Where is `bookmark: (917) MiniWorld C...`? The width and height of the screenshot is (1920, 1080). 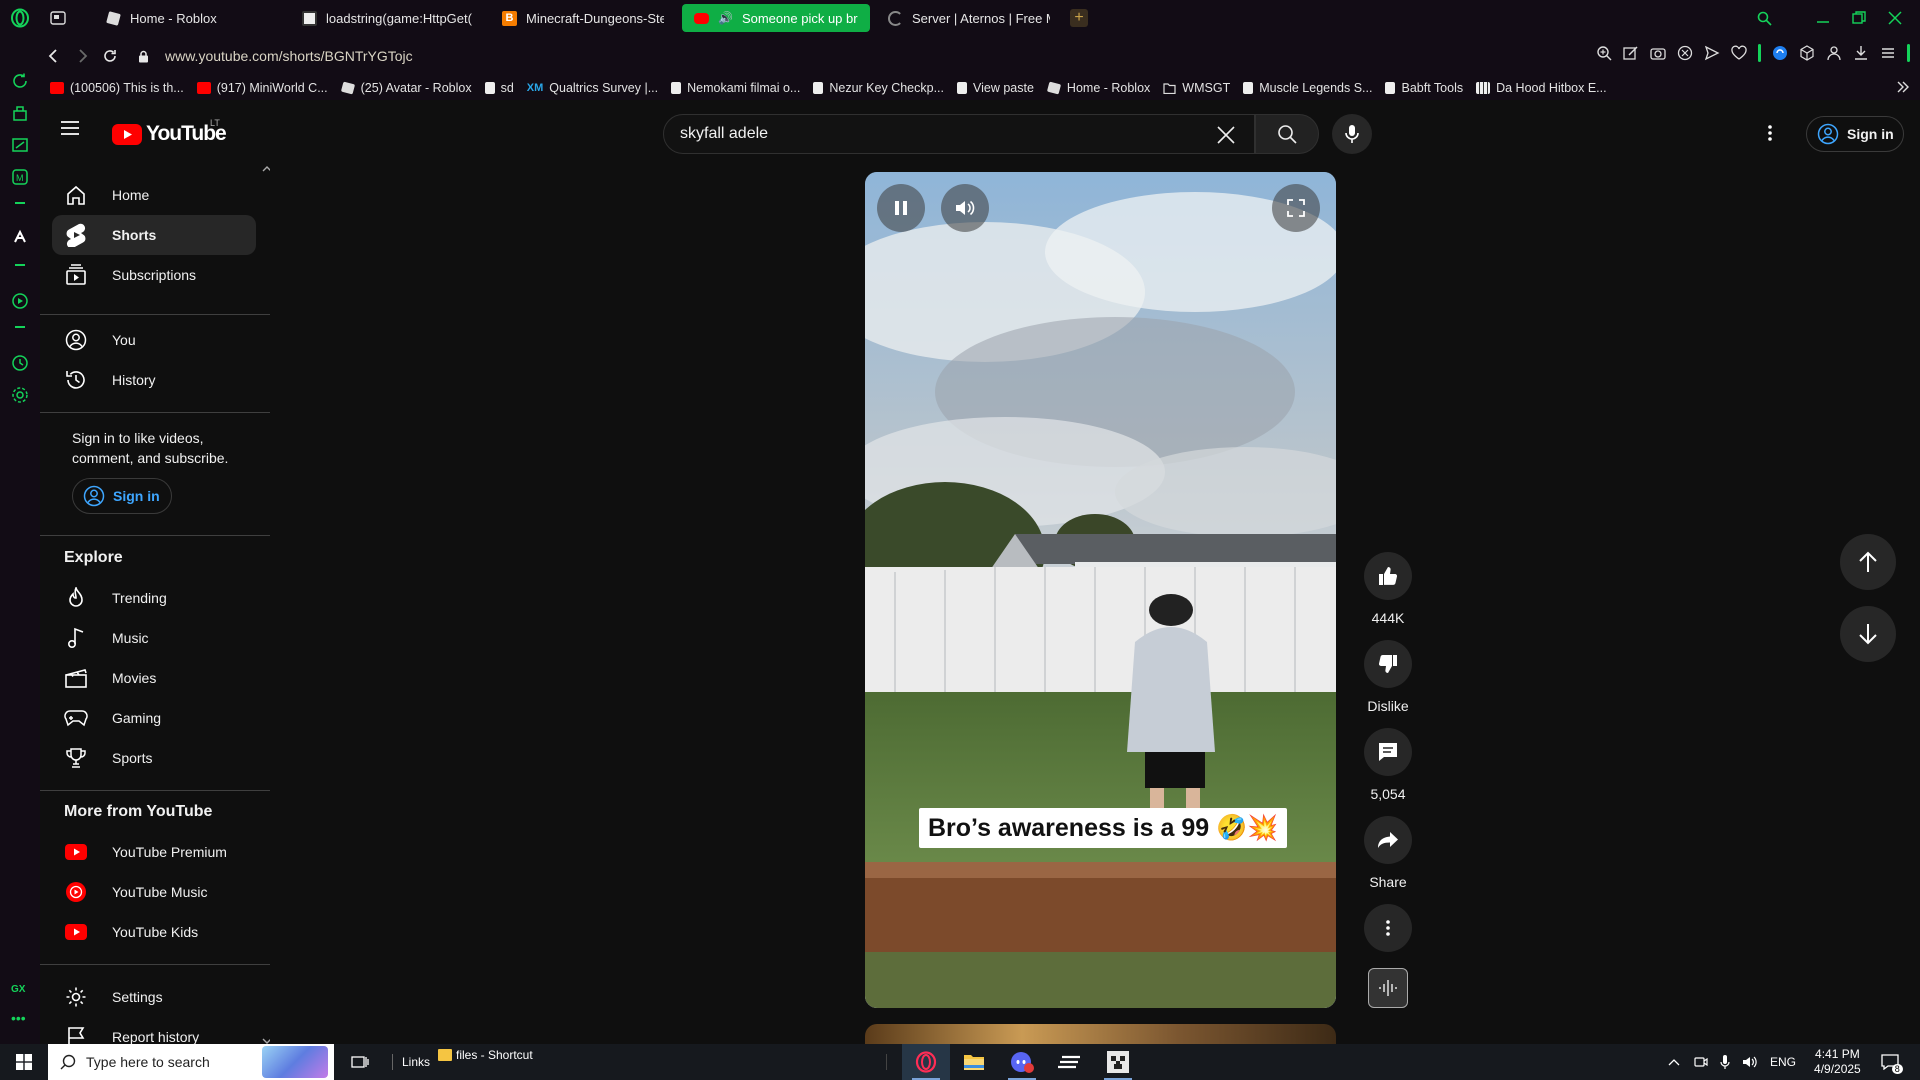 bookmark: (917) MiniWorld C... is located at coordinates (262, 88).